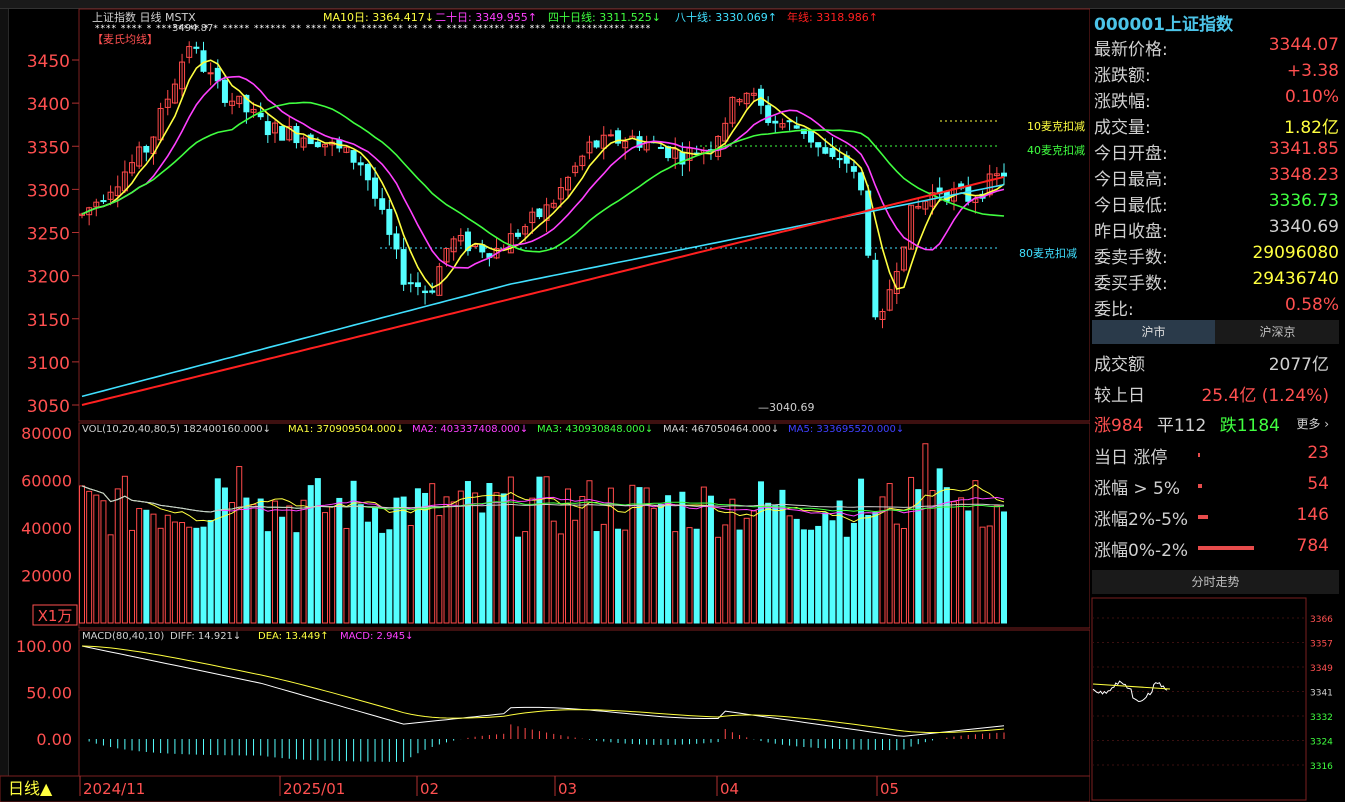 The image size is (1345, 802). Describe the element at coordinates (48, 321) in the screenshot. I see `price-tick-label: 3150` at that location.